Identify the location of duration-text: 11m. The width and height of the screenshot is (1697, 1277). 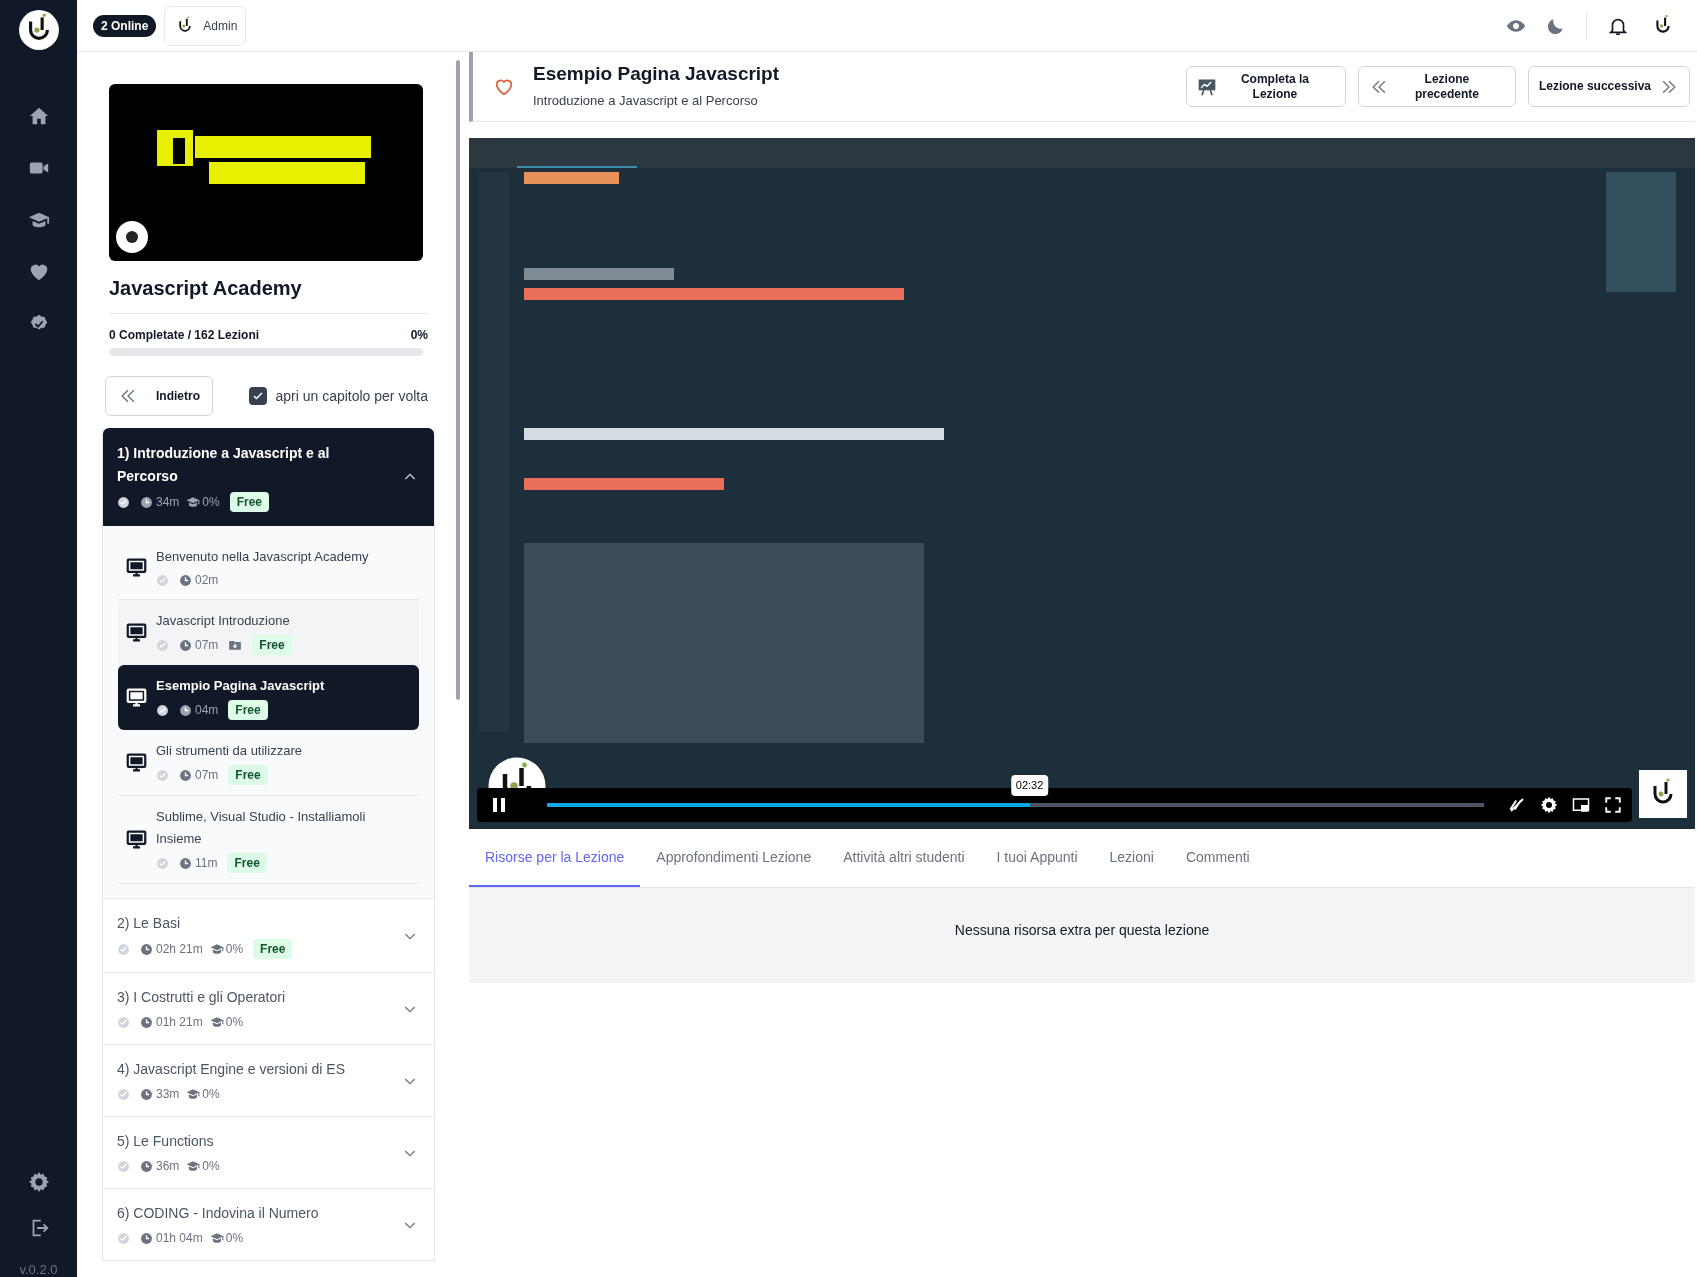
(206, 863).